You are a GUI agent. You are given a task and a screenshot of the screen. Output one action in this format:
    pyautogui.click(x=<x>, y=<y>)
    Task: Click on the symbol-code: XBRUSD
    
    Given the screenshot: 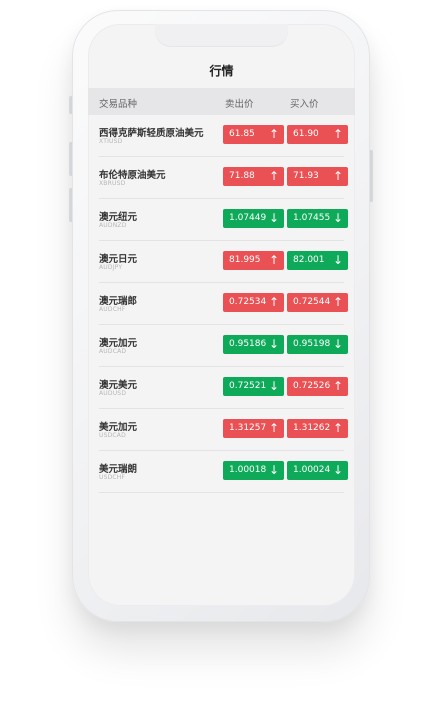 What is the action you would take?
    pyautogui.click(x=112, y=183)
    